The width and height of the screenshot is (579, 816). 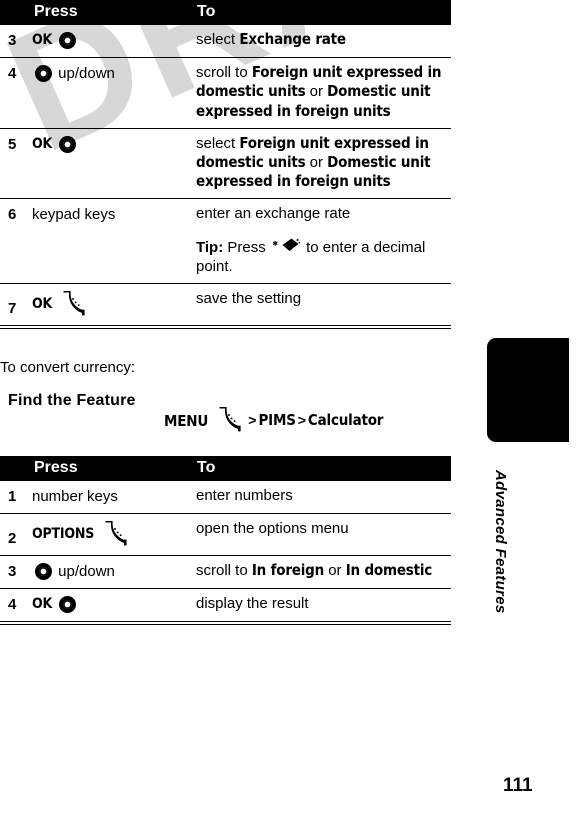 I want to click on path-item-calculator: Calculator, so click(x=345, y=419).